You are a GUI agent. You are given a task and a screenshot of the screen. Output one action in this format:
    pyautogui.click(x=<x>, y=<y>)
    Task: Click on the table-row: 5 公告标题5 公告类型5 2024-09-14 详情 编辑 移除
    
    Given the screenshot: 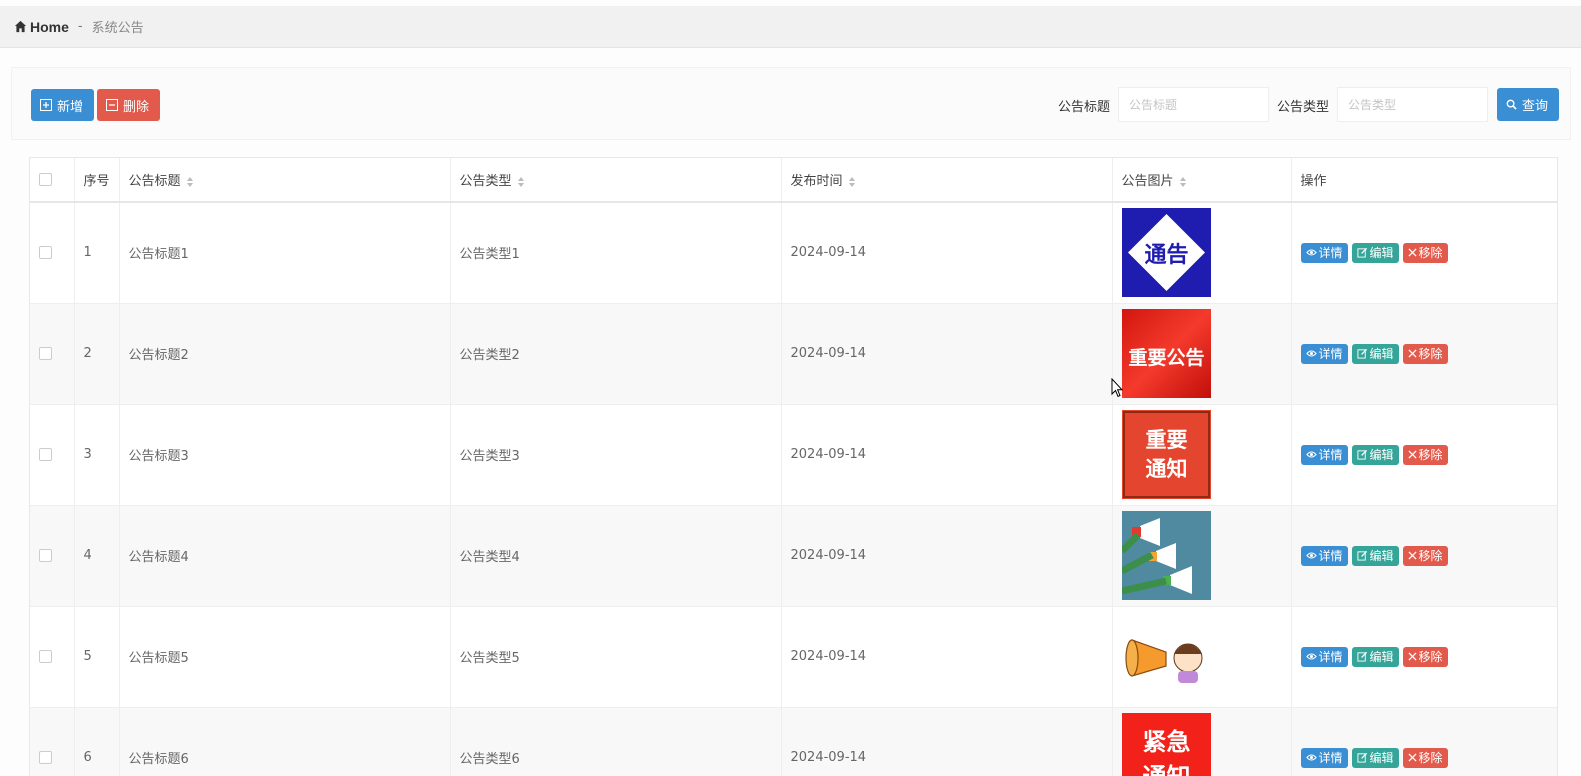 What is the action you would take?
    pyautogui.click(x=793, y=657)
    